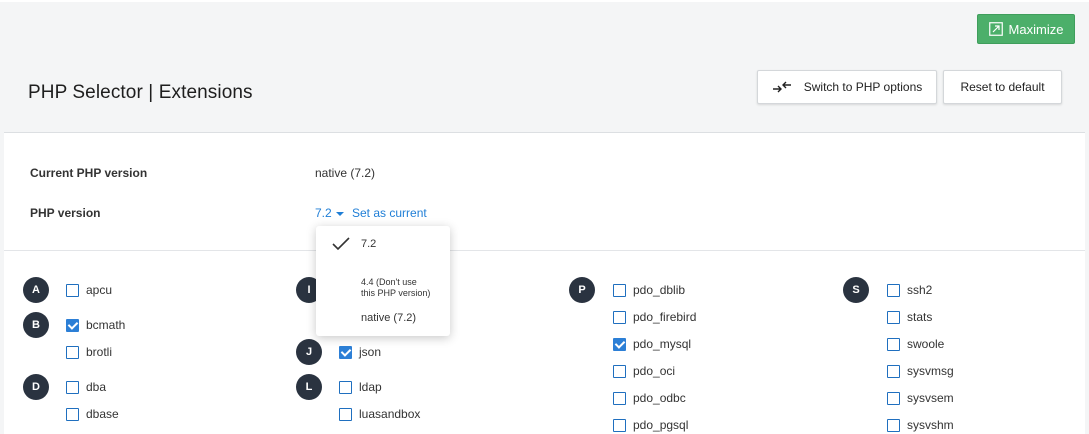 Image resolution: width=1089 pixels, height=434 pixels. What do you see at coordinates (65, 213) in the screenshot?
I see `php-version-label: PHP version` at bounding box center [65, 213].